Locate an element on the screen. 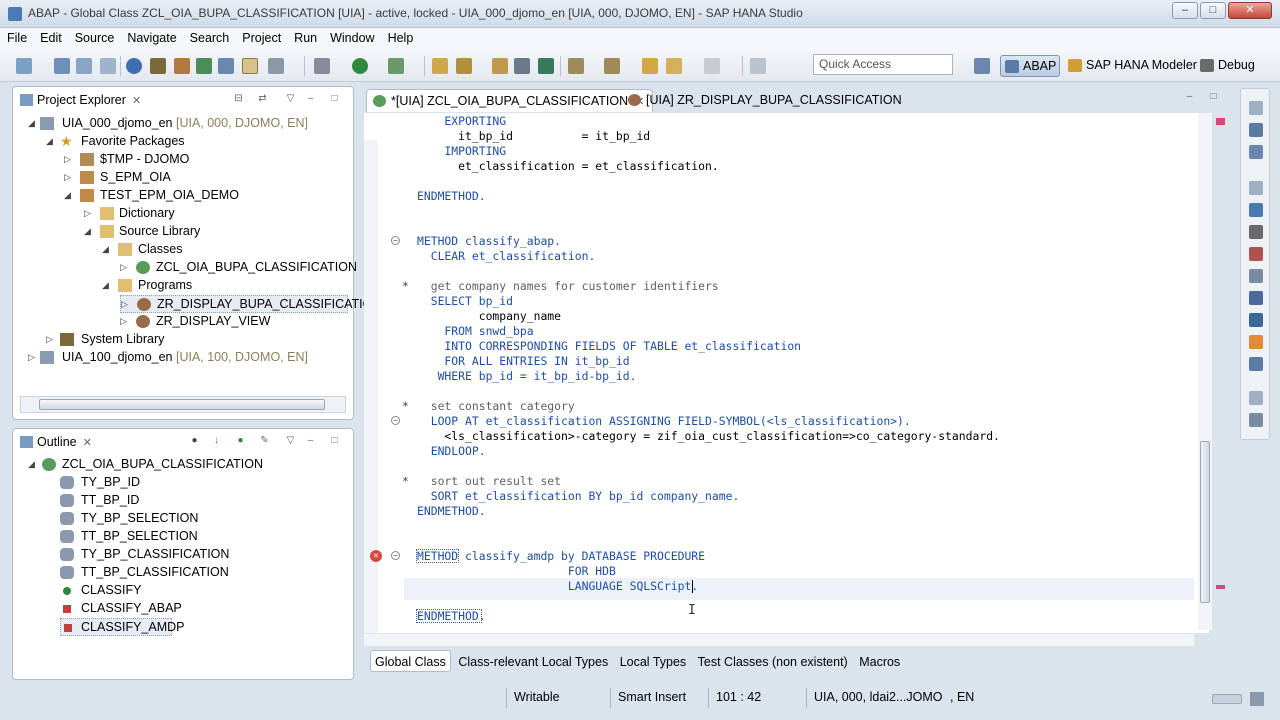 This screenshot has width=1280, height=720. toggle-icon is located at coordinates (250, 66).